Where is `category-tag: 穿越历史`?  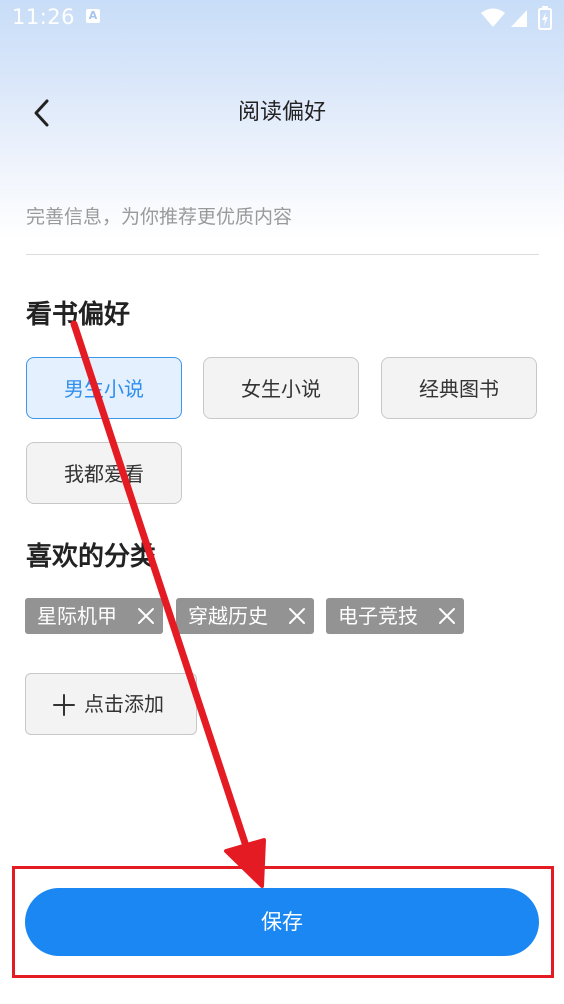 category-tag: 穿越历史 is located at coordinates (245, 616).